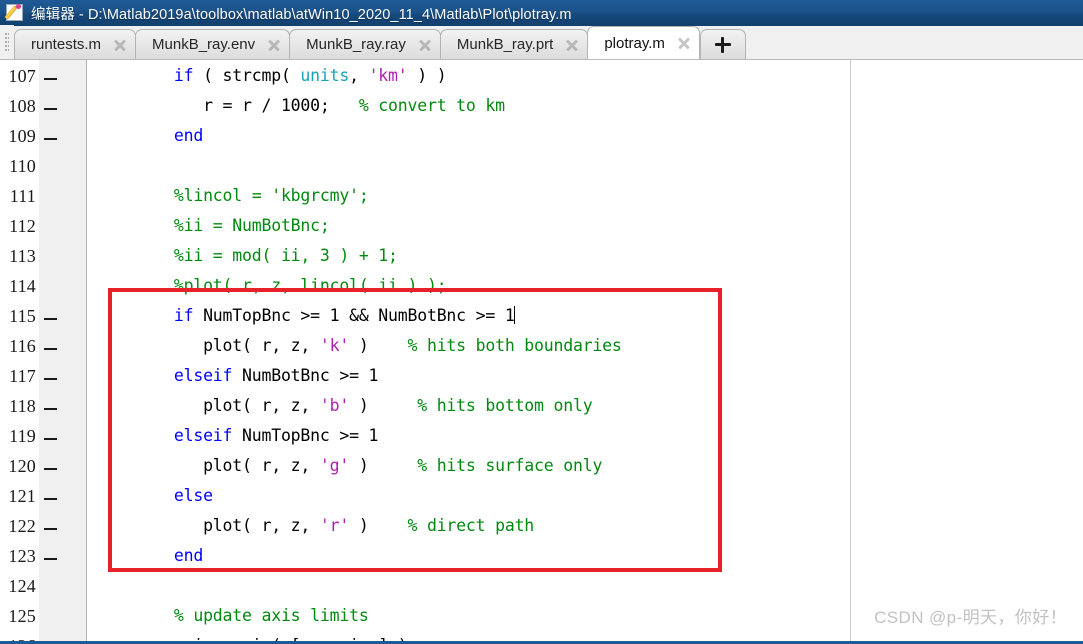 This screenshot has height=644, width=1083. Describe the element at coordinates (970, 617) in the screenshot. I see `watermark-text: CSDN @p-明天，你好！` at that location.